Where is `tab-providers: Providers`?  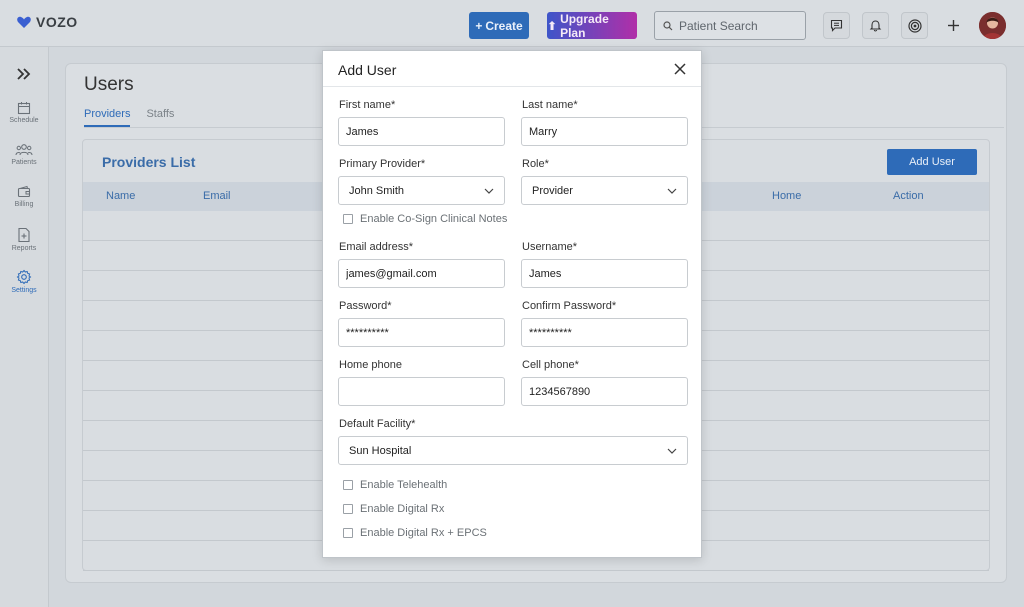
tab-providers: Providers is located at coordinates (107, 117).